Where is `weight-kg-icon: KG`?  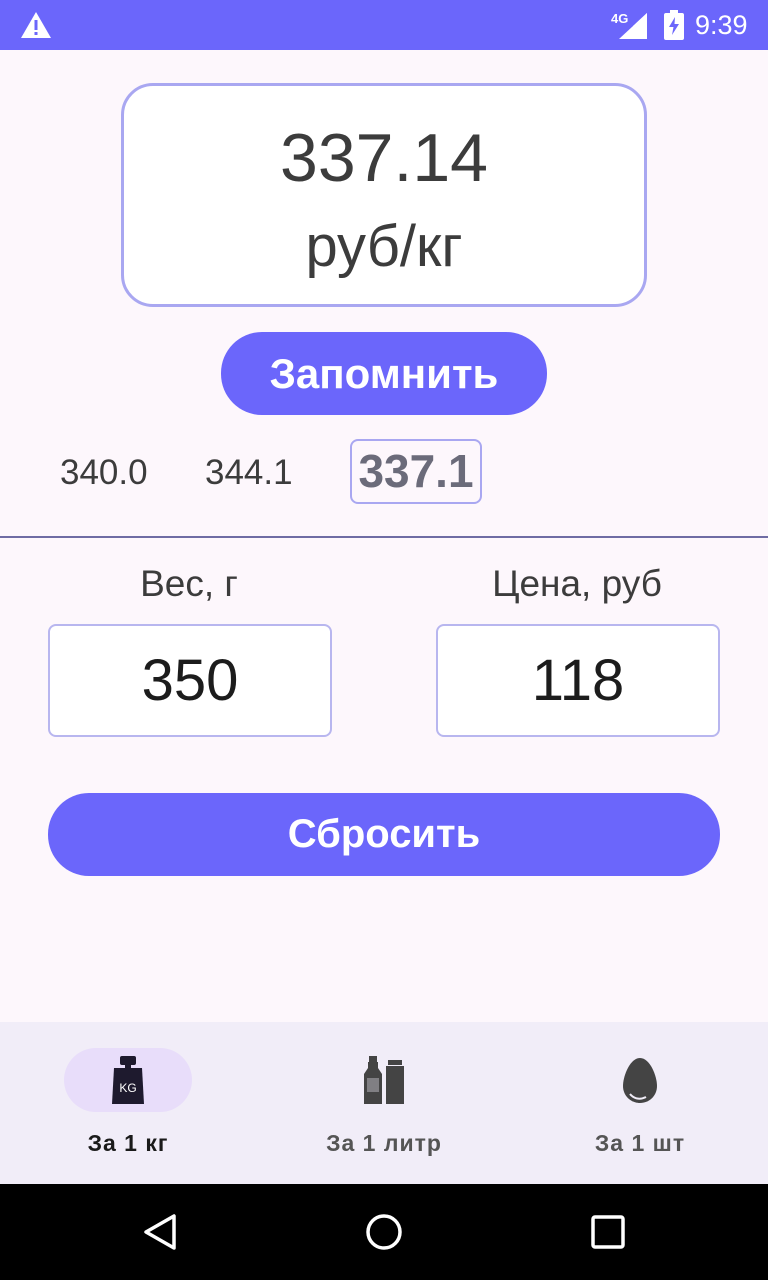 weight-kg-icon: KG is located at coordinates (128, 1080).